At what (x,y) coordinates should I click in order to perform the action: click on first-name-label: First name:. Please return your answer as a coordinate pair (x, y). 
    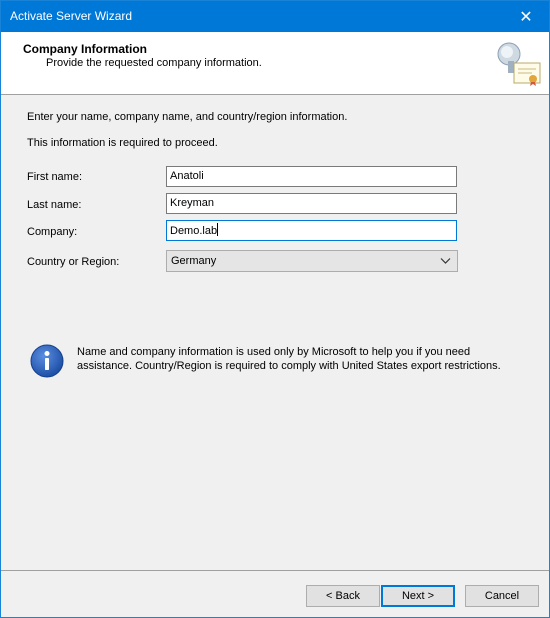
    Looking at the image, I should click on (55, 177).